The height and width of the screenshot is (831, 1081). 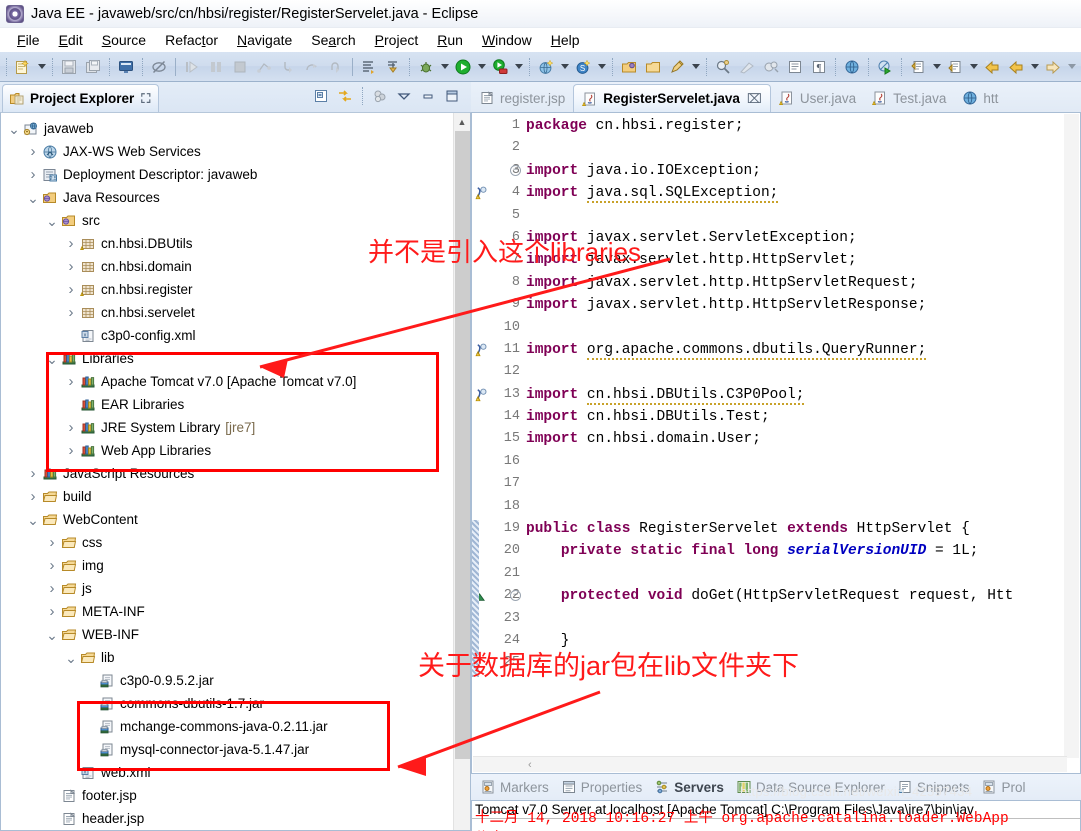 What do you see at coordinates (723, 67) in the screenshot?
I see `search-icon` at bounding box center [723, 67].